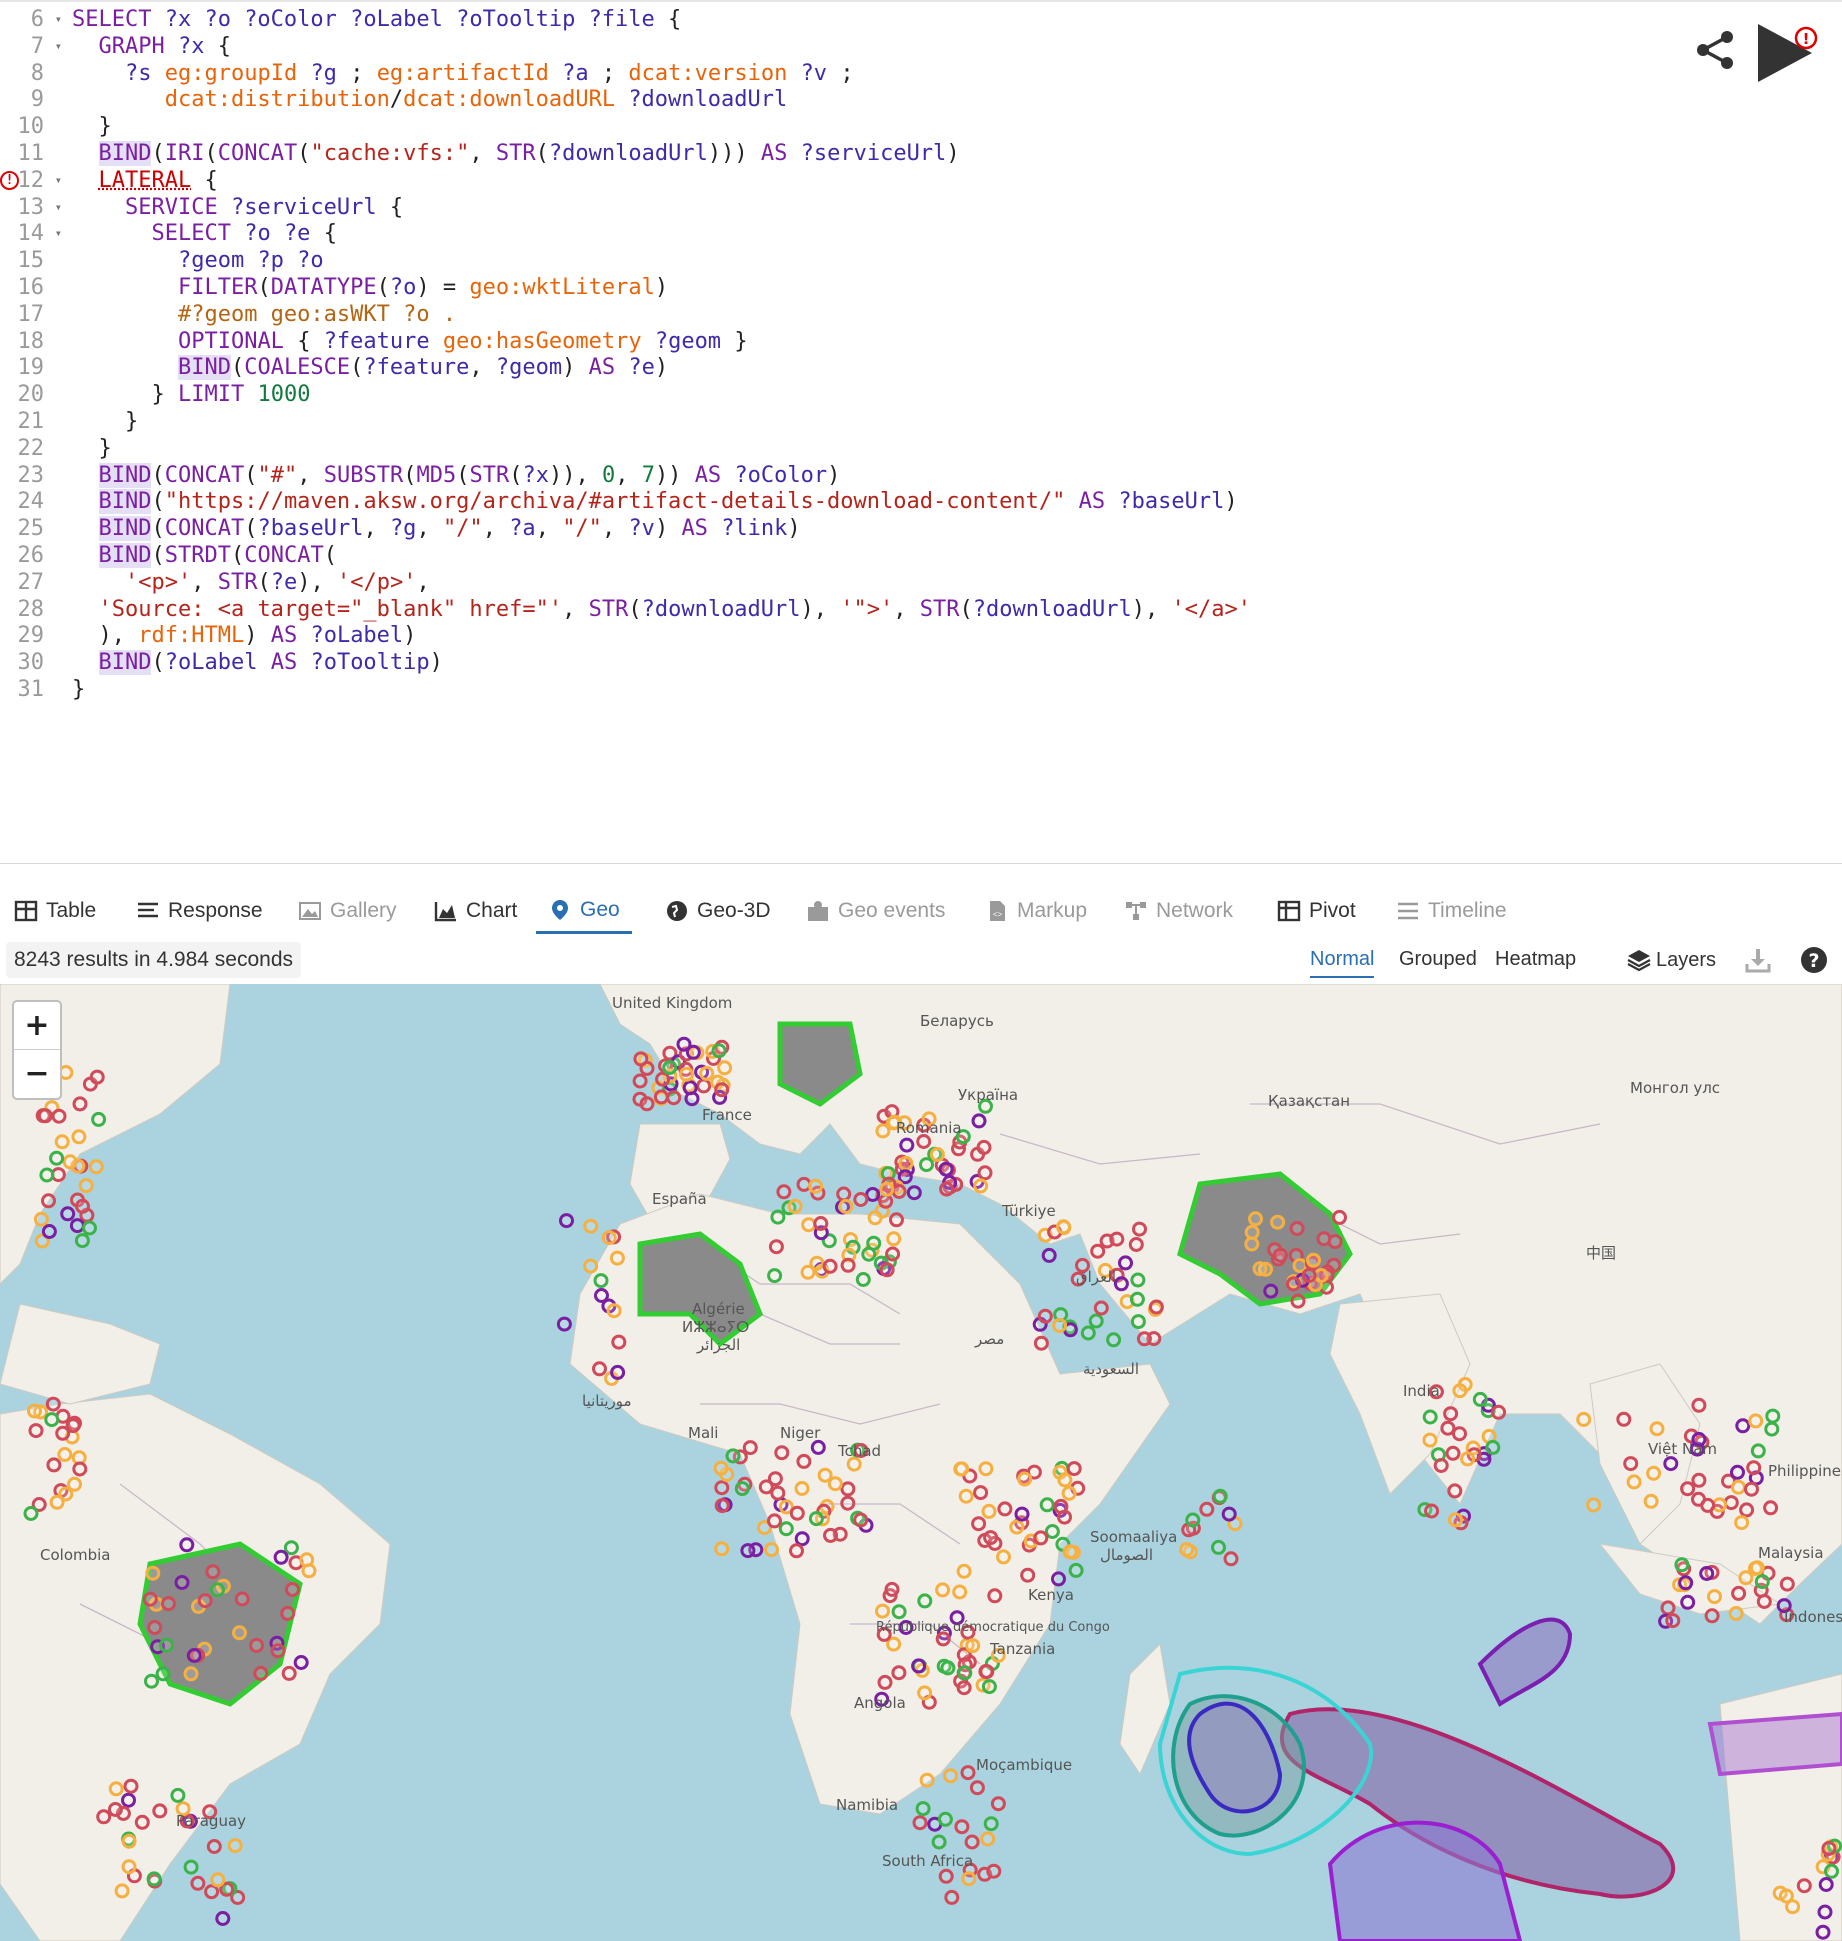 Image resolution: width=1842 pixels, height=1941 pixels. I want to click on mode-grouped: Grouped, so click(1438, 961).